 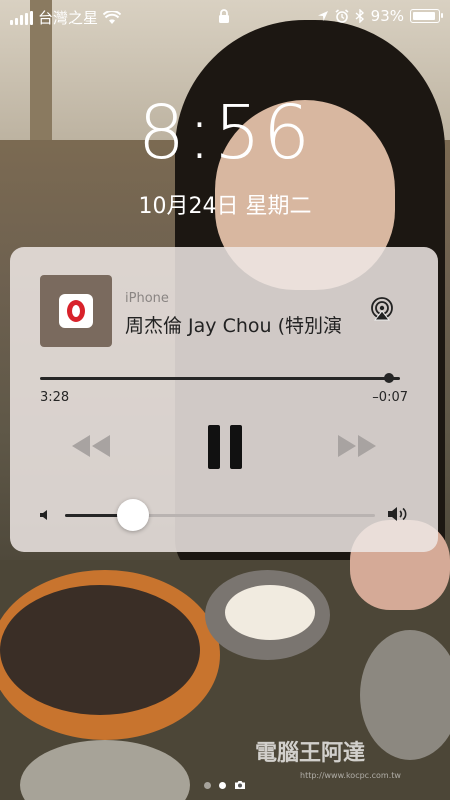 What do you see at coordinates (21, 17) in the screenshot?
I see `signal-bars-icon` at bounding box center [21, 17].